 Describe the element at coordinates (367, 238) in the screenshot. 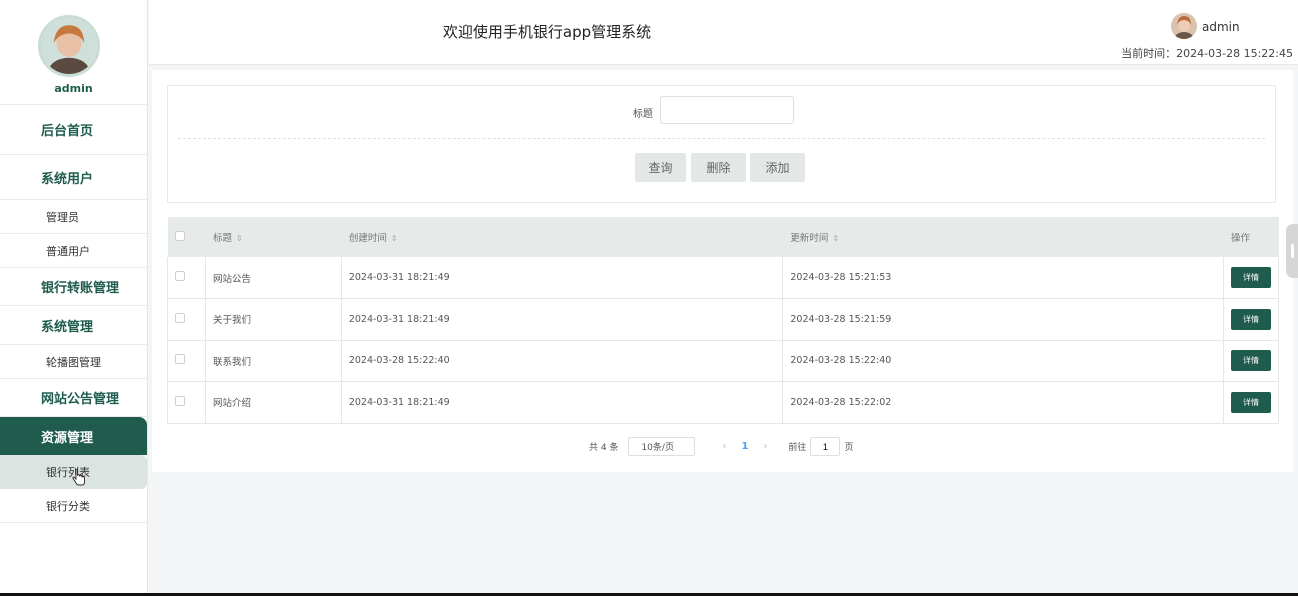

I see `header-created-label: 创建时间` at that location.